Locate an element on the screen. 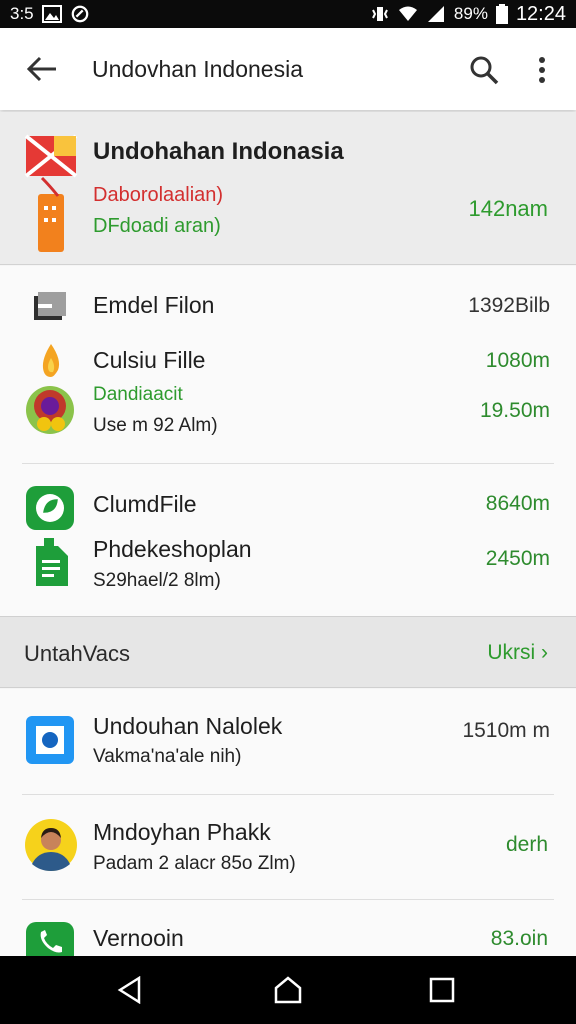 The width and height of the screenshot is (576, 1024). back-button is located at coordinates (42, 69).